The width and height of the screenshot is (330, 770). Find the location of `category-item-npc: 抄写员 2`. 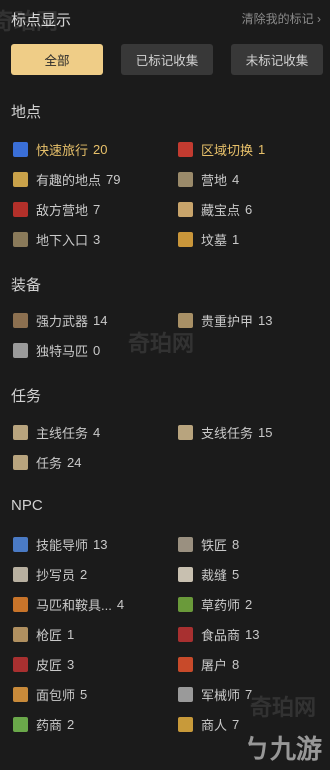

category-item-npc: 抄写员 2 is located at coordinates (50, 574).